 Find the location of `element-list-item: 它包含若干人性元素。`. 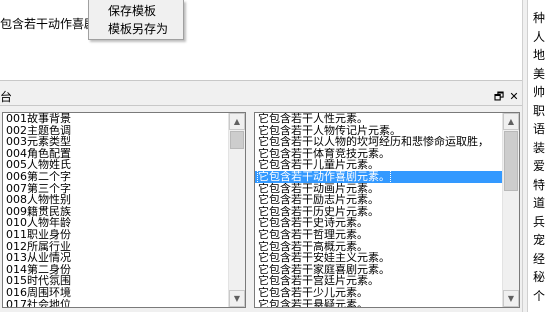

element-list-item: 它包含若干人性元素。 is located at coordinates (378, 119).